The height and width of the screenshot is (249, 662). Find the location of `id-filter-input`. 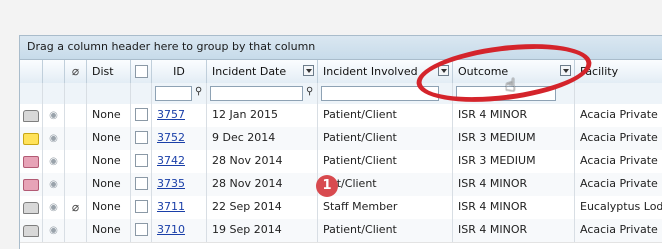

id-filter-input is located at coordinates (173, 93).